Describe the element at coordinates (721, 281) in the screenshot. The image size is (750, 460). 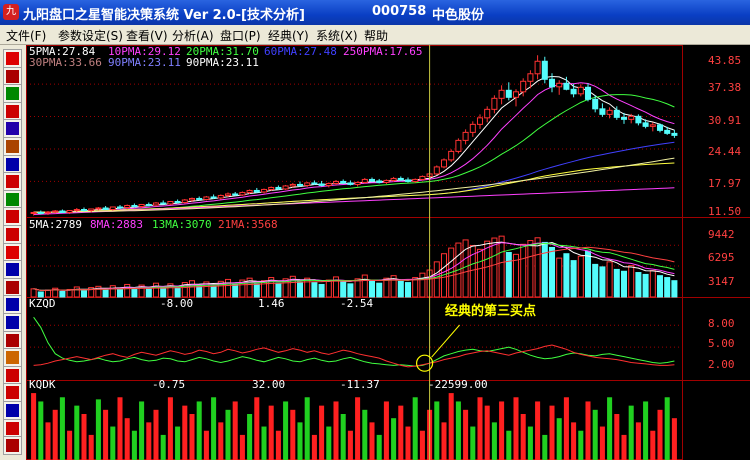
I see `volume-tick: 3147` at that location.